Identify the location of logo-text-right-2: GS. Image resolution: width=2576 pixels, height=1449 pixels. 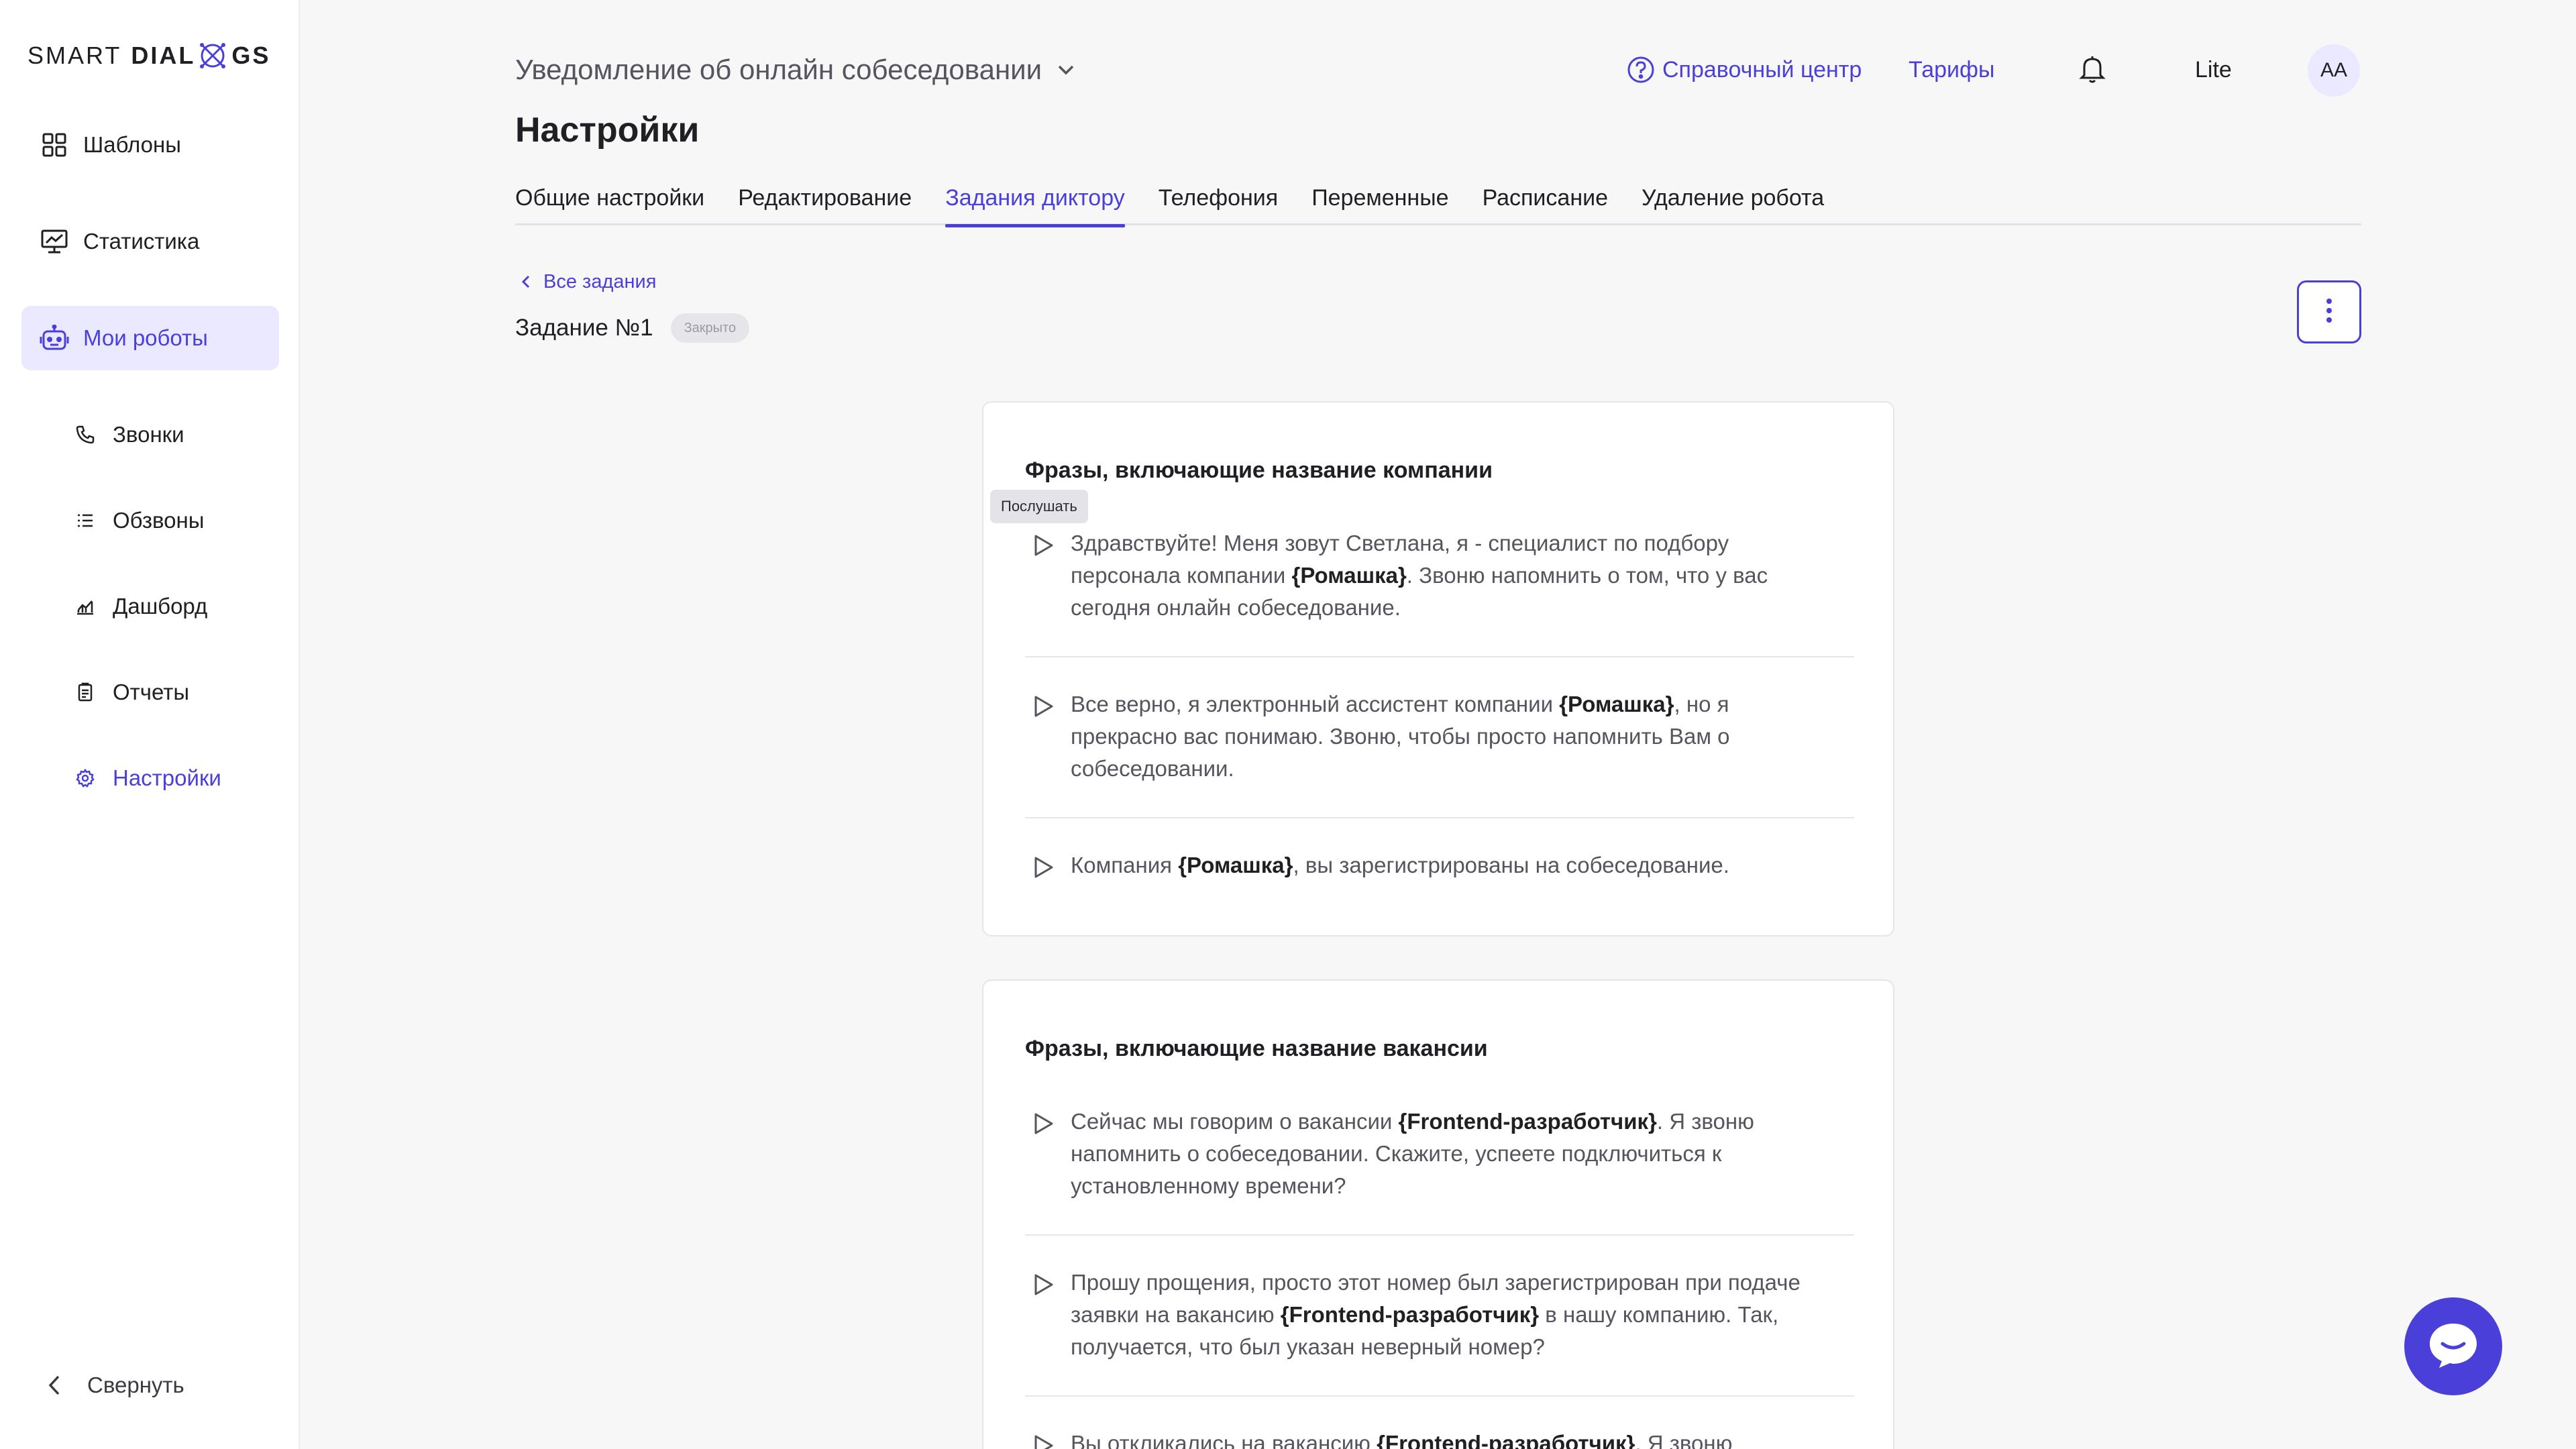
(251, 55).